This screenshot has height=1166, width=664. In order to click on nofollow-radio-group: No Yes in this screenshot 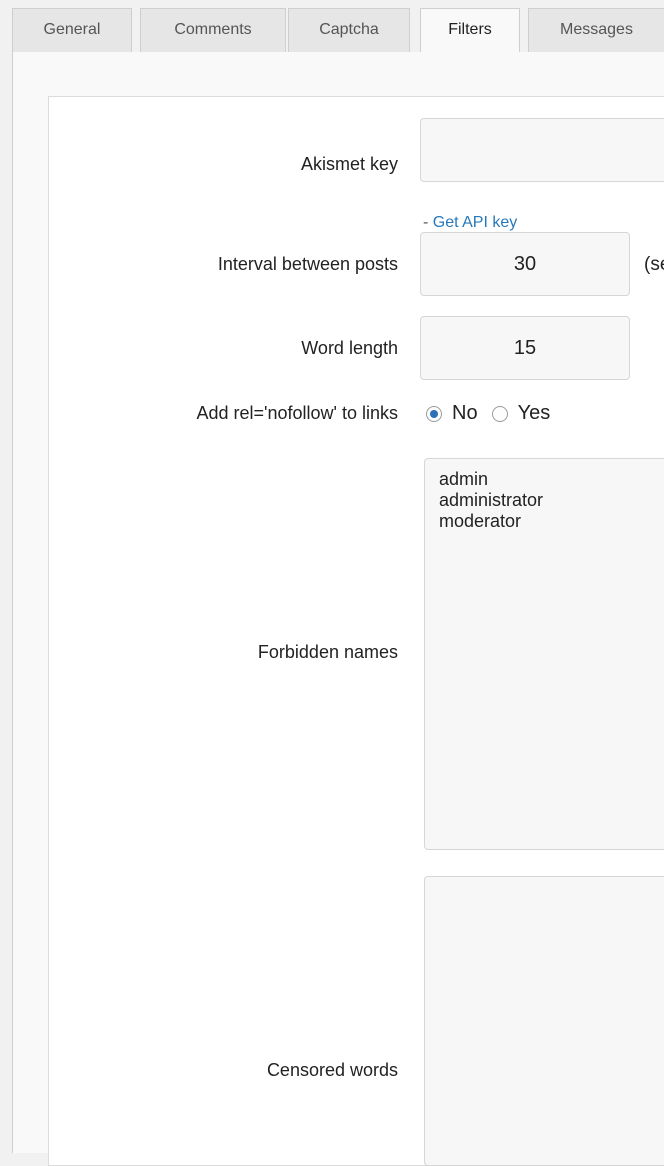, I will do `click(495, 413)`.